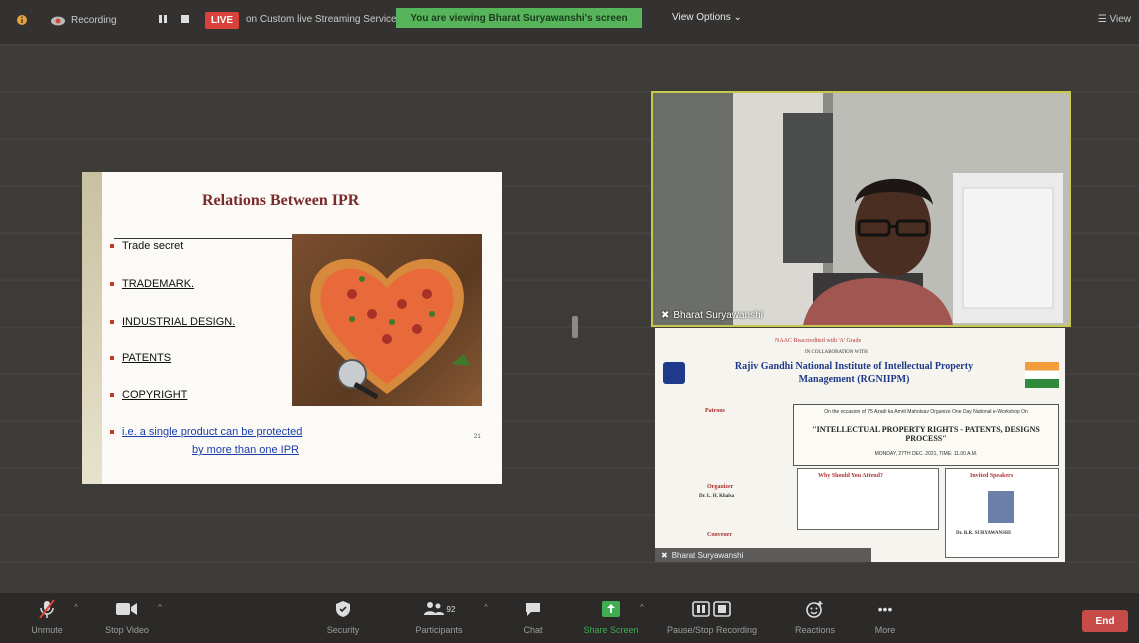 The width and height of the screenshot is (1139, 643). Describe the element at coordinates (127, 620) in the screenshot. I see `stop-video-button: Stop Video` at that location.